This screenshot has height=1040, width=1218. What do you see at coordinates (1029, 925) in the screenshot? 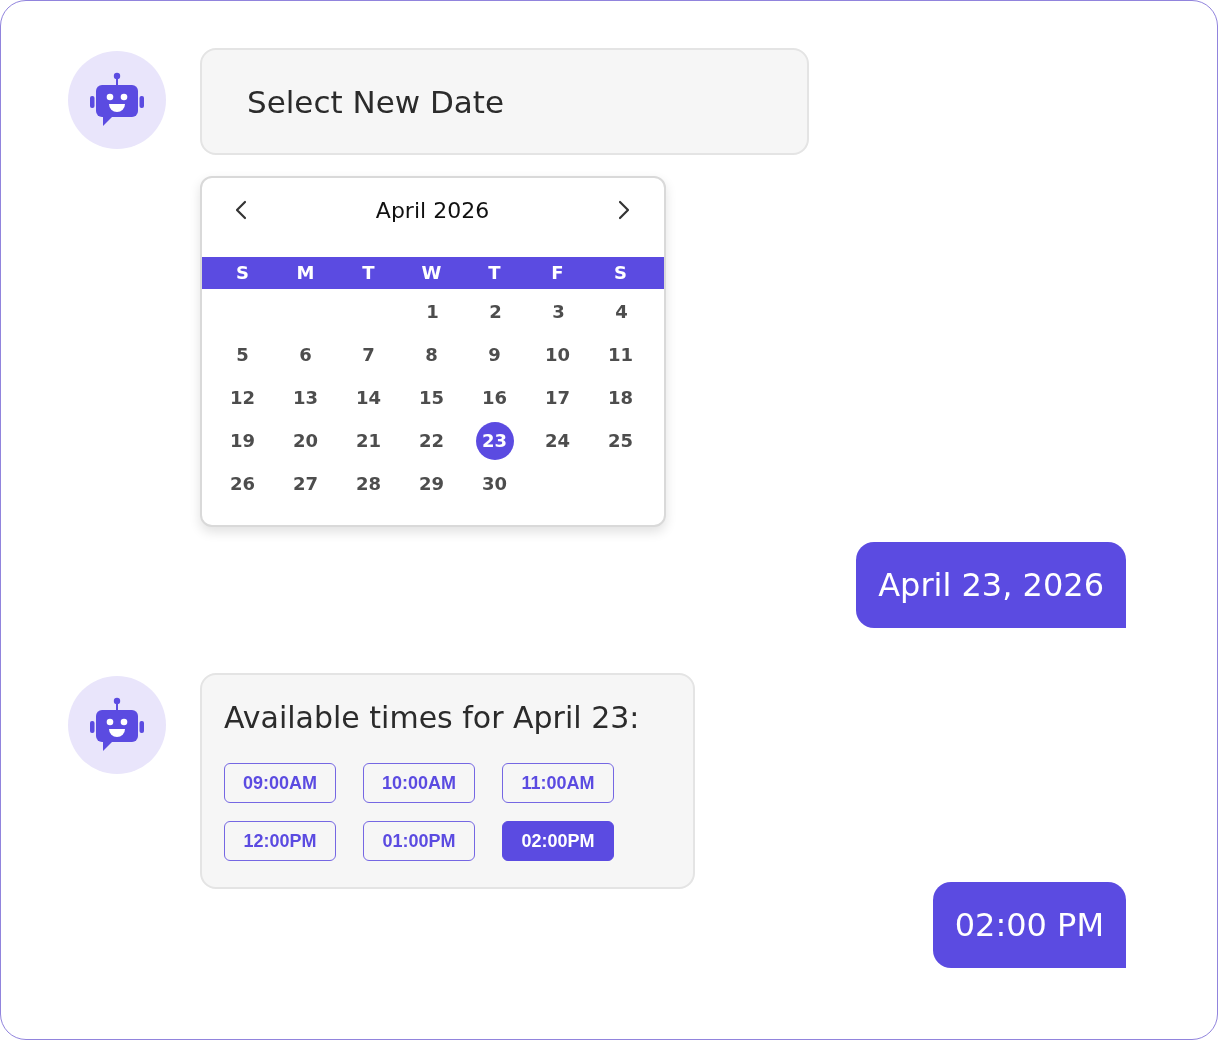
I see `user-message-bubble: 02:00 PM` at bounding box center [1029, 925].